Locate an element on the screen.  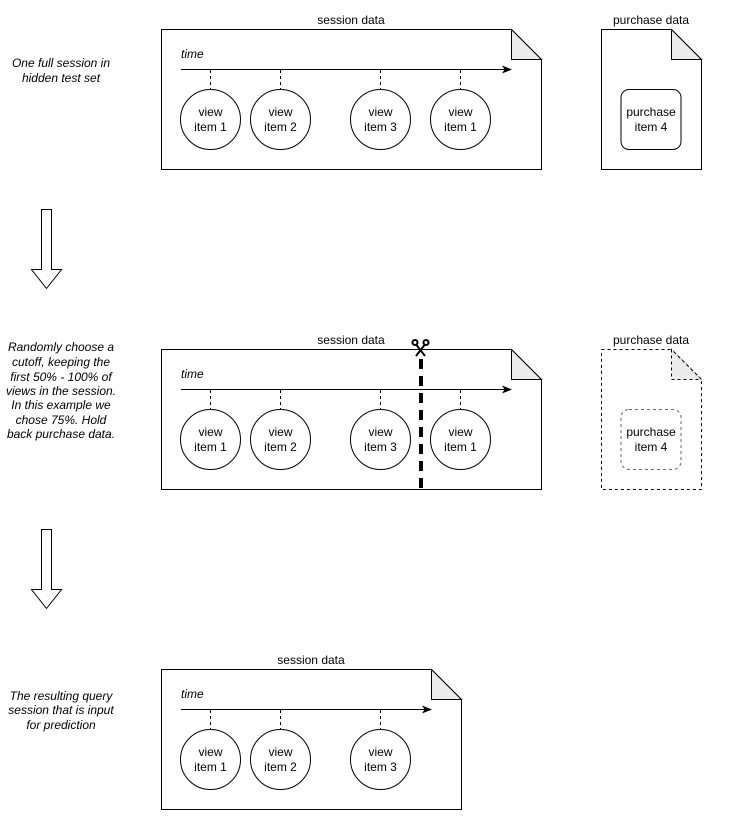
caption-line: back purchase data. is located at coordinates (61, 434).